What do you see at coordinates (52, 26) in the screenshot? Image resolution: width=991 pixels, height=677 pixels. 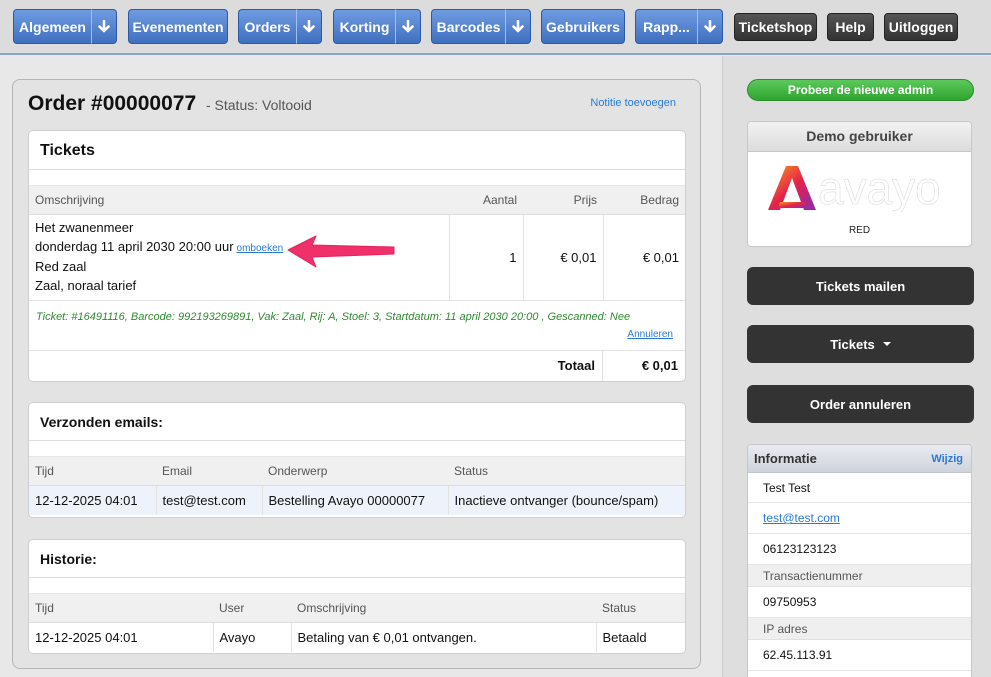 I see `nav-algemeen-button: Algemeen` at bounding box center [52, 26].